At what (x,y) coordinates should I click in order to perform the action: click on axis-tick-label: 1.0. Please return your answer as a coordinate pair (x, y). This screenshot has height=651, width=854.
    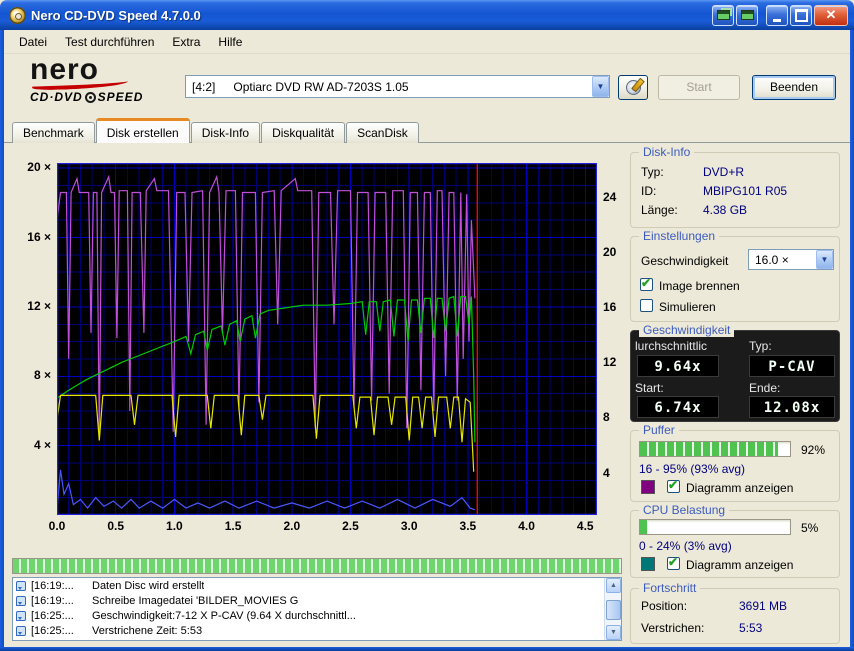
    Looking at the image, I should click on (174, 526).